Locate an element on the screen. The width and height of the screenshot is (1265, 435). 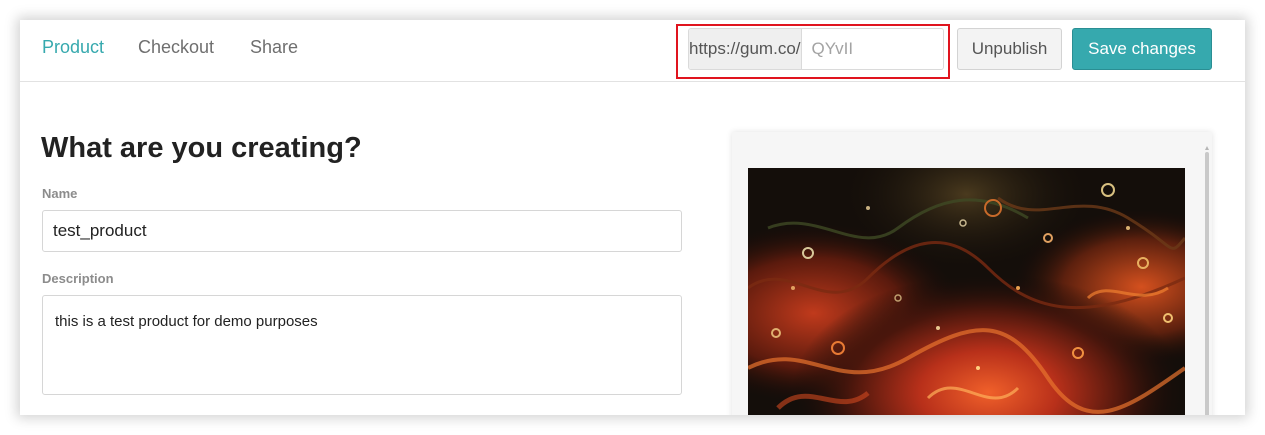
url-slug-input is located at coordinates (872, 49).